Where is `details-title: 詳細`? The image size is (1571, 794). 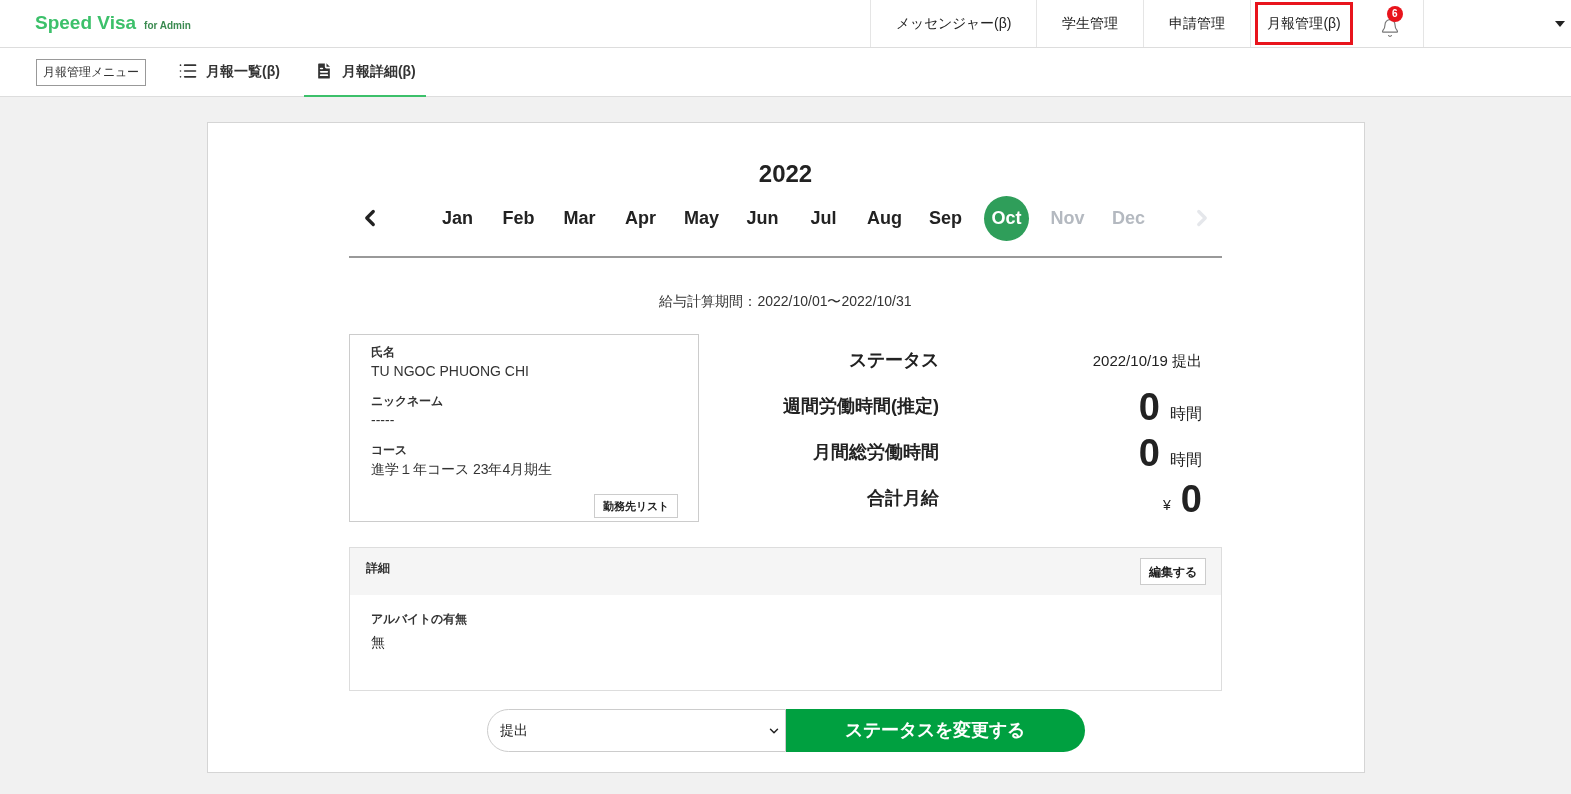
details-title: 詳細 is located at coordinates (378, 568).